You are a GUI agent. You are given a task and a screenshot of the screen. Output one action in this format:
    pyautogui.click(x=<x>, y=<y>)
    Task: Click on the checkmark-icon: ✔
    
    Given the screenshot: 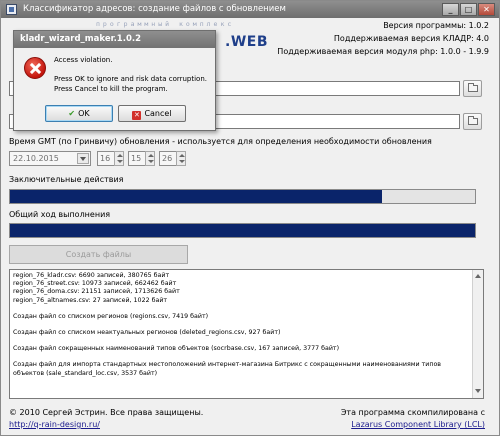 What is the action you would take?
    pyautogui.click(x=72, y=113)
    